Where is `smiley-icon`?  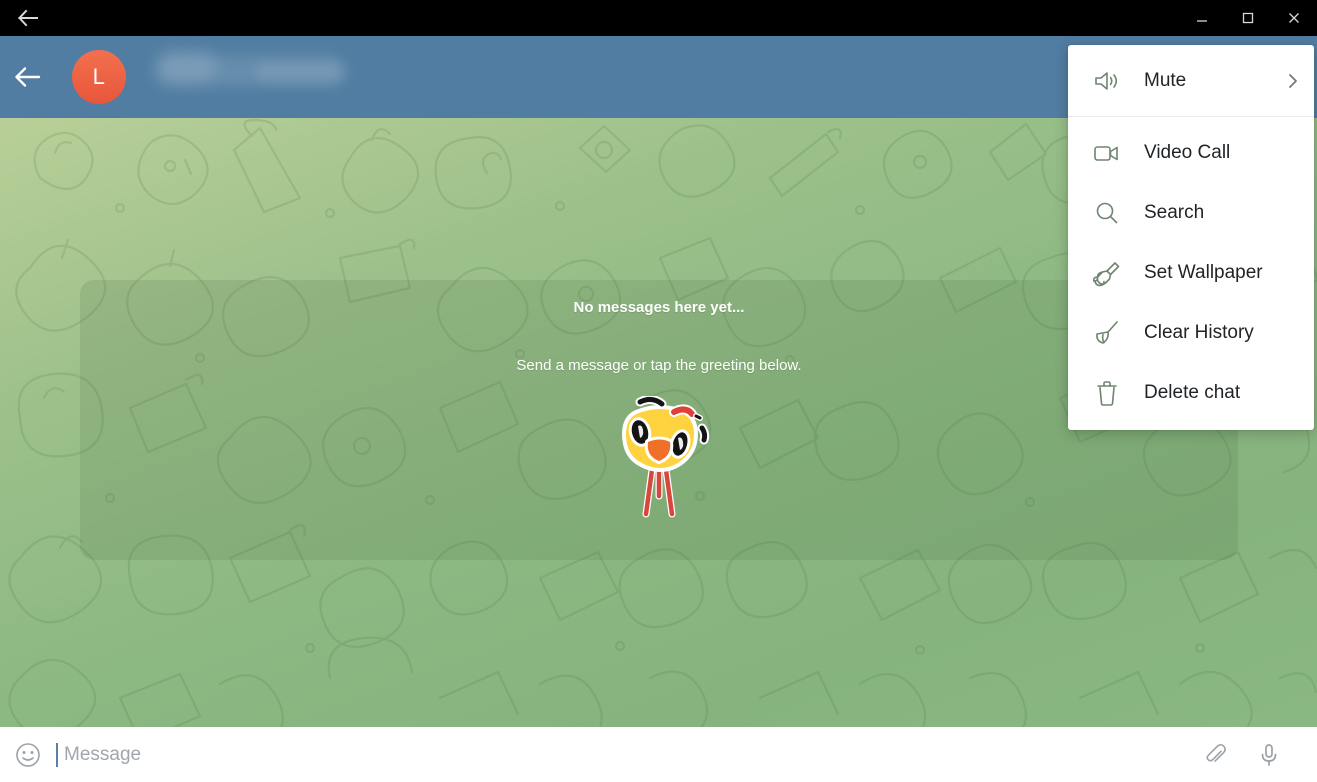
smiley-icon is located at coordinates (28, 754).